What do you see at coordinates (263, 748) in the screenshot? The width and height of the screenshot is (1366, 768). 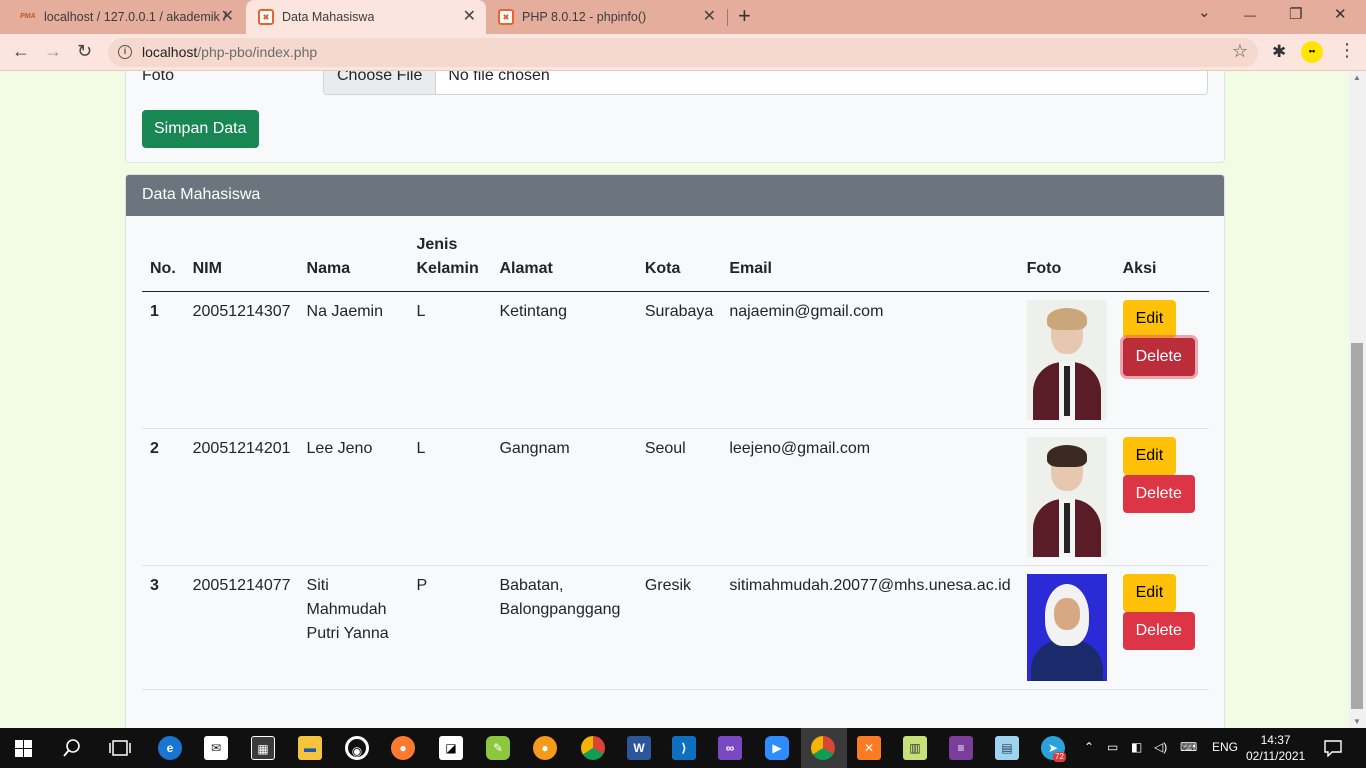 I see `store-icon: ▦` at bounding box center [263, 748].